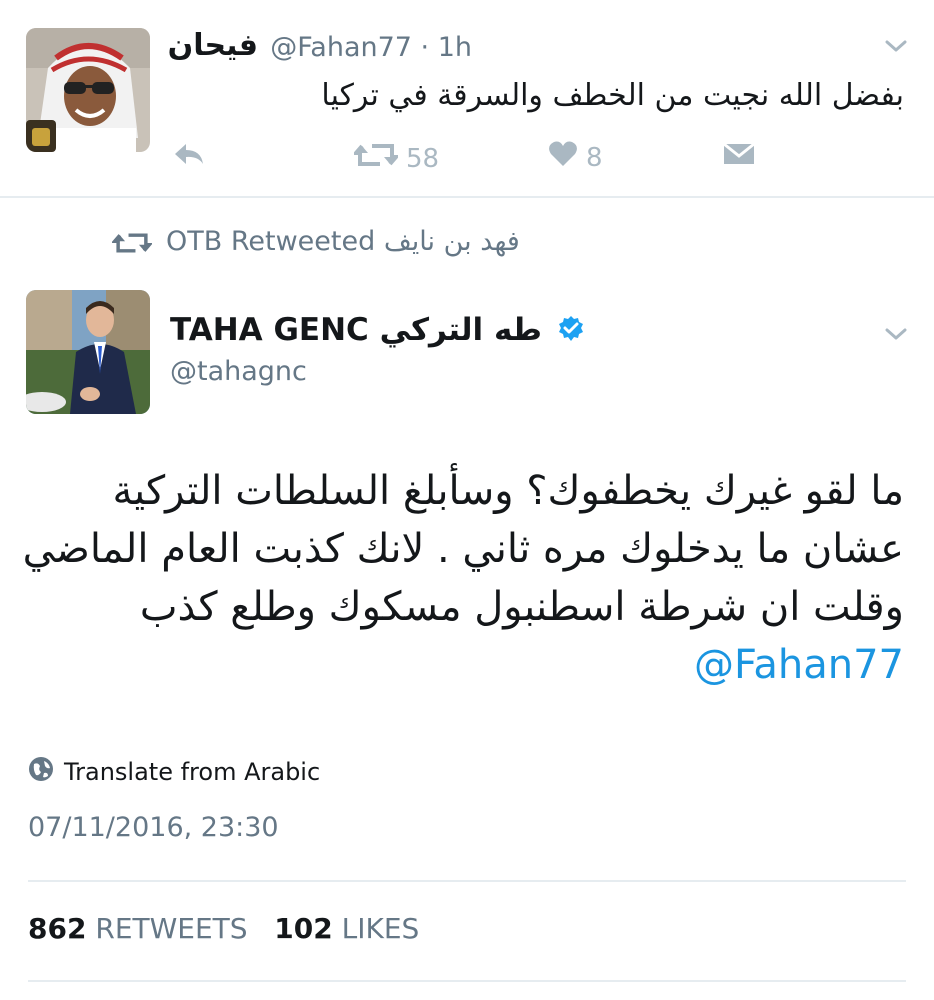 This screenshot has width=934, height=1000. Describe the element at coordinates (88, 90) in the screenshot. I see `avatar-fahan` at that location.